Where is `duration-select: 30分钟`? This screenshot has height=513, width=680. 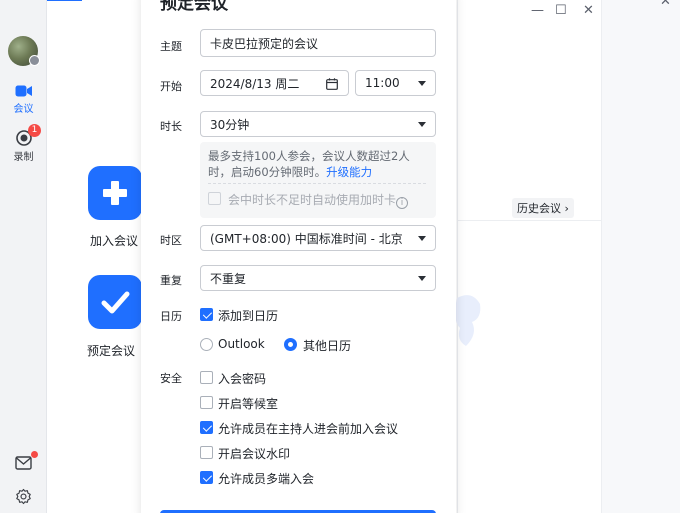
duration-select: 30分钟 is located at coordinates (318, 124).